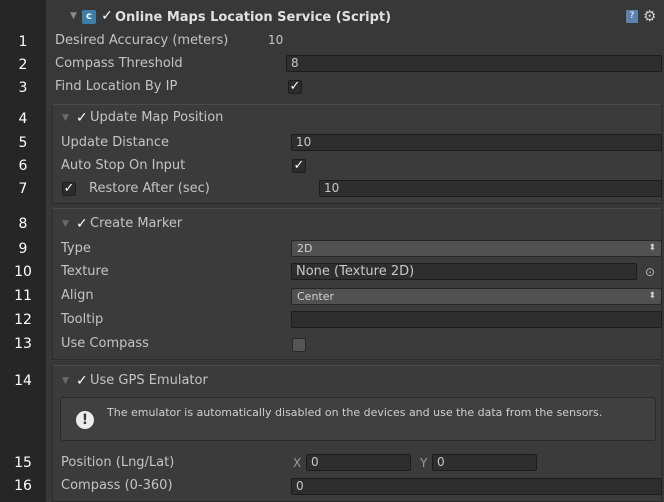  What do you see at coordinates (299, 166) in the screenshot?
I see `auto-stop-on-input-checkbox: ✓` at bounding box center [299, 166].